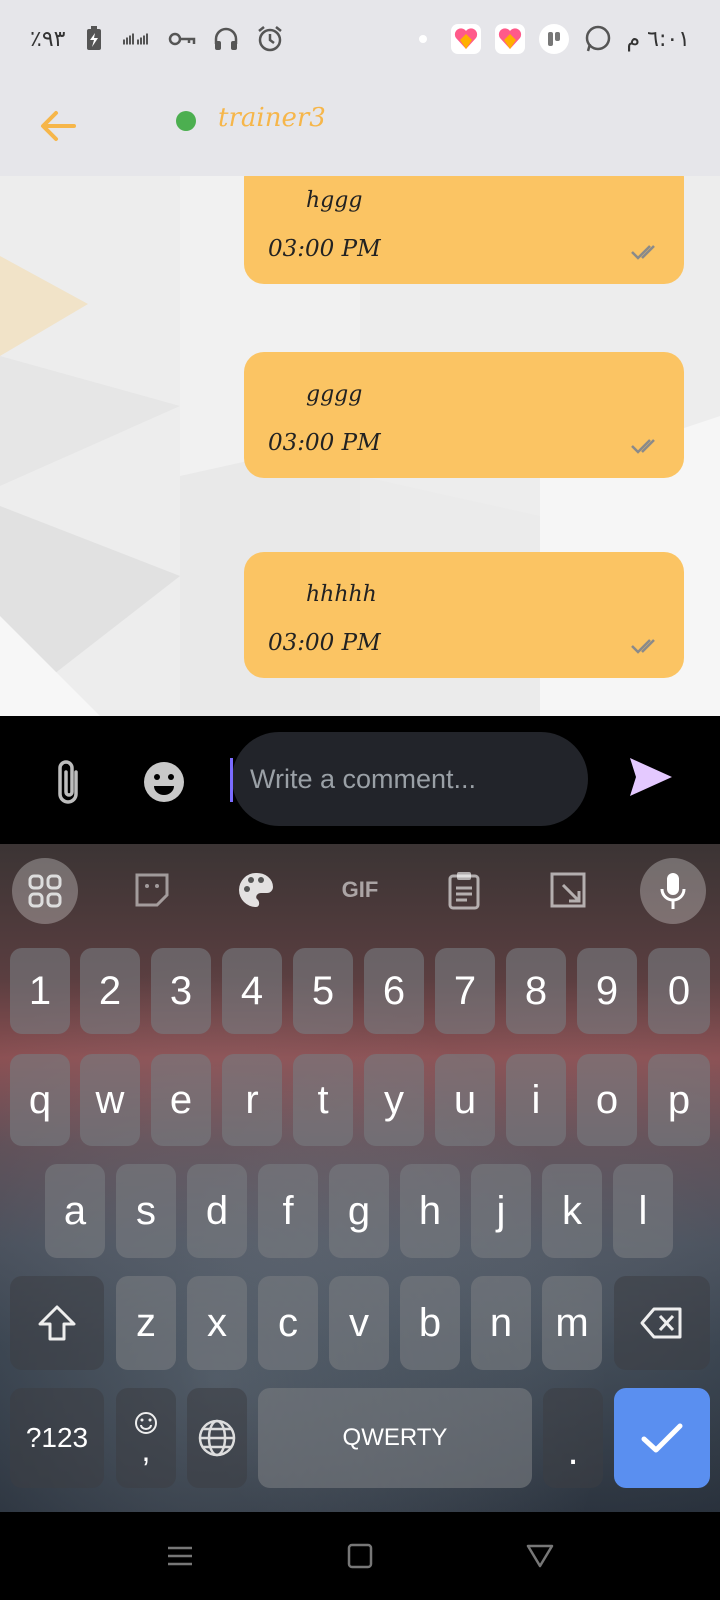 The height and width of the screenshot is (1600, 720). I want to click on smiley-icon, so click(164, 782).